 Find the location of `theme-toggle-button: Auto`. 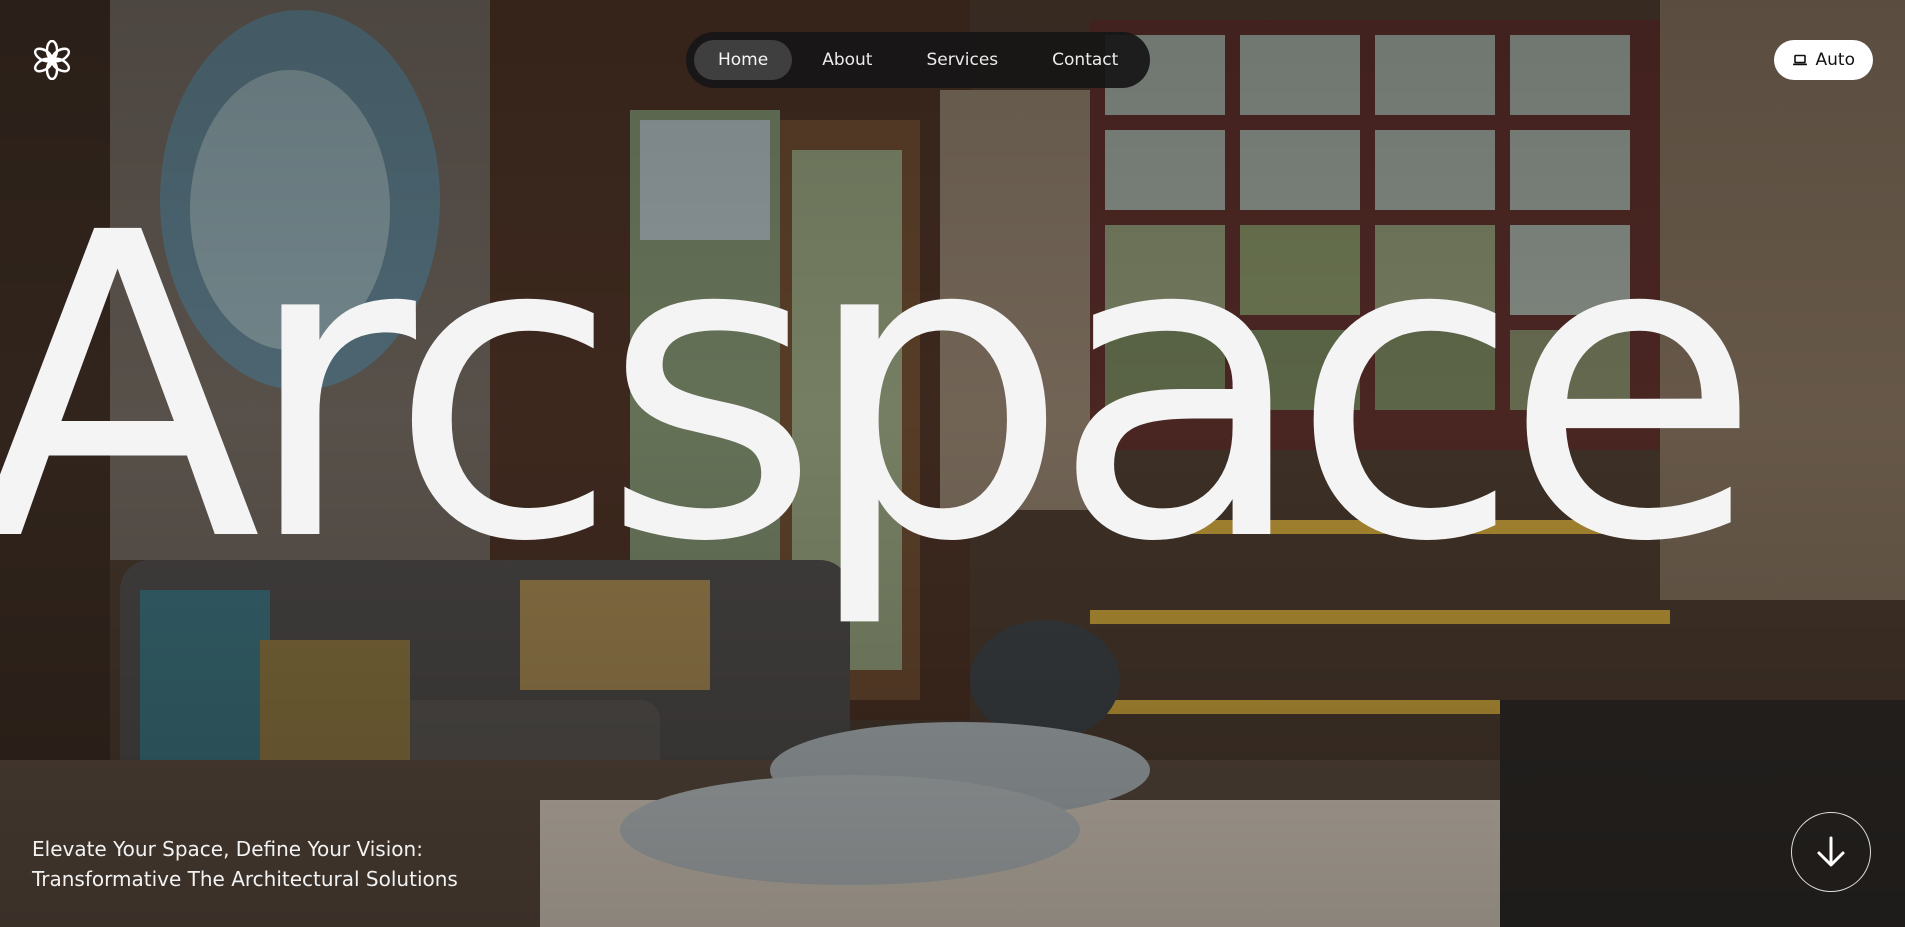

theme-toggle-button: Auto is located at coordinates (1823, 60).